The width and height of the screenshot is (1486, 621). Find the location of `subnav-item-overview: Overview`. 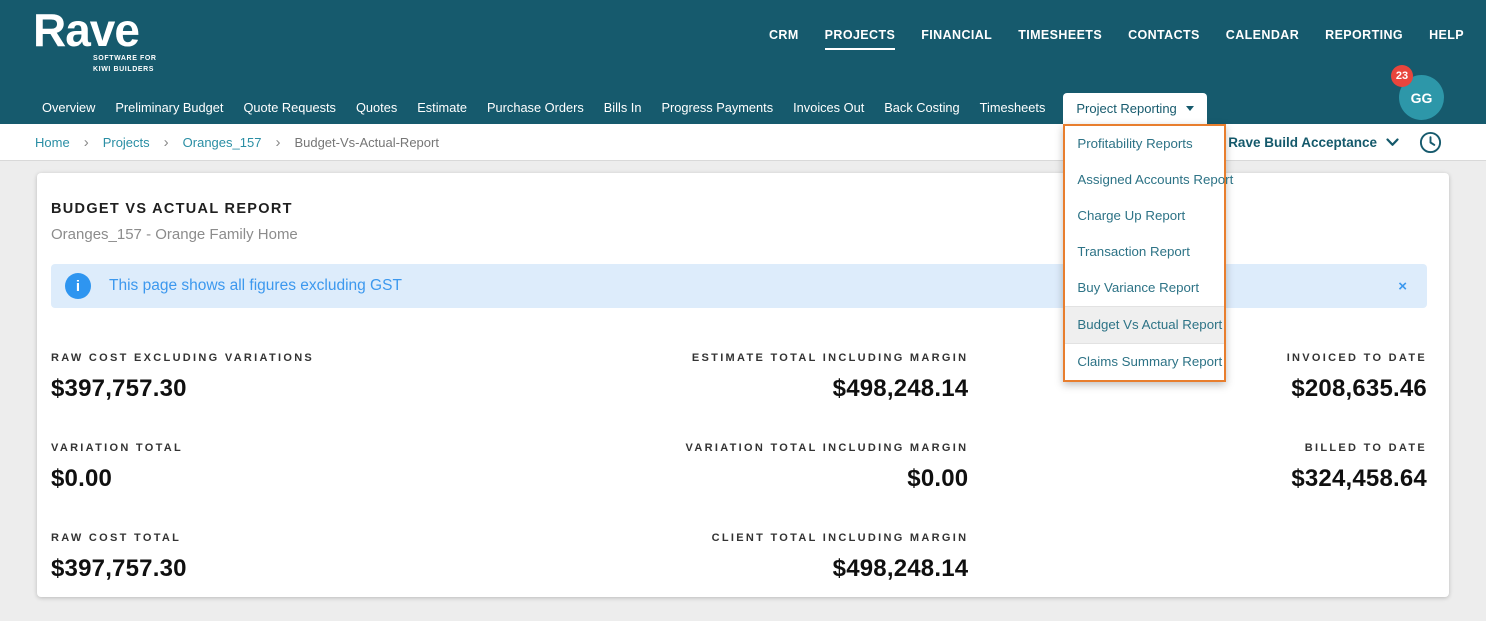

subnav-item-overview: Overview is located at coordinates (68, 108).